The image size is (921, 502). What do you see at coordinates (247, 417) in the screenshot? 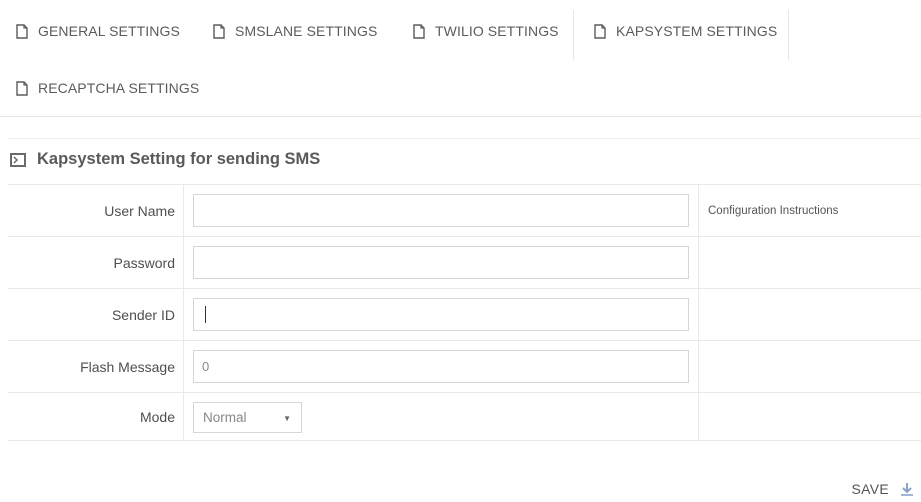
I see `mode-select: Normal ▼` at bounding box center [247, 417].